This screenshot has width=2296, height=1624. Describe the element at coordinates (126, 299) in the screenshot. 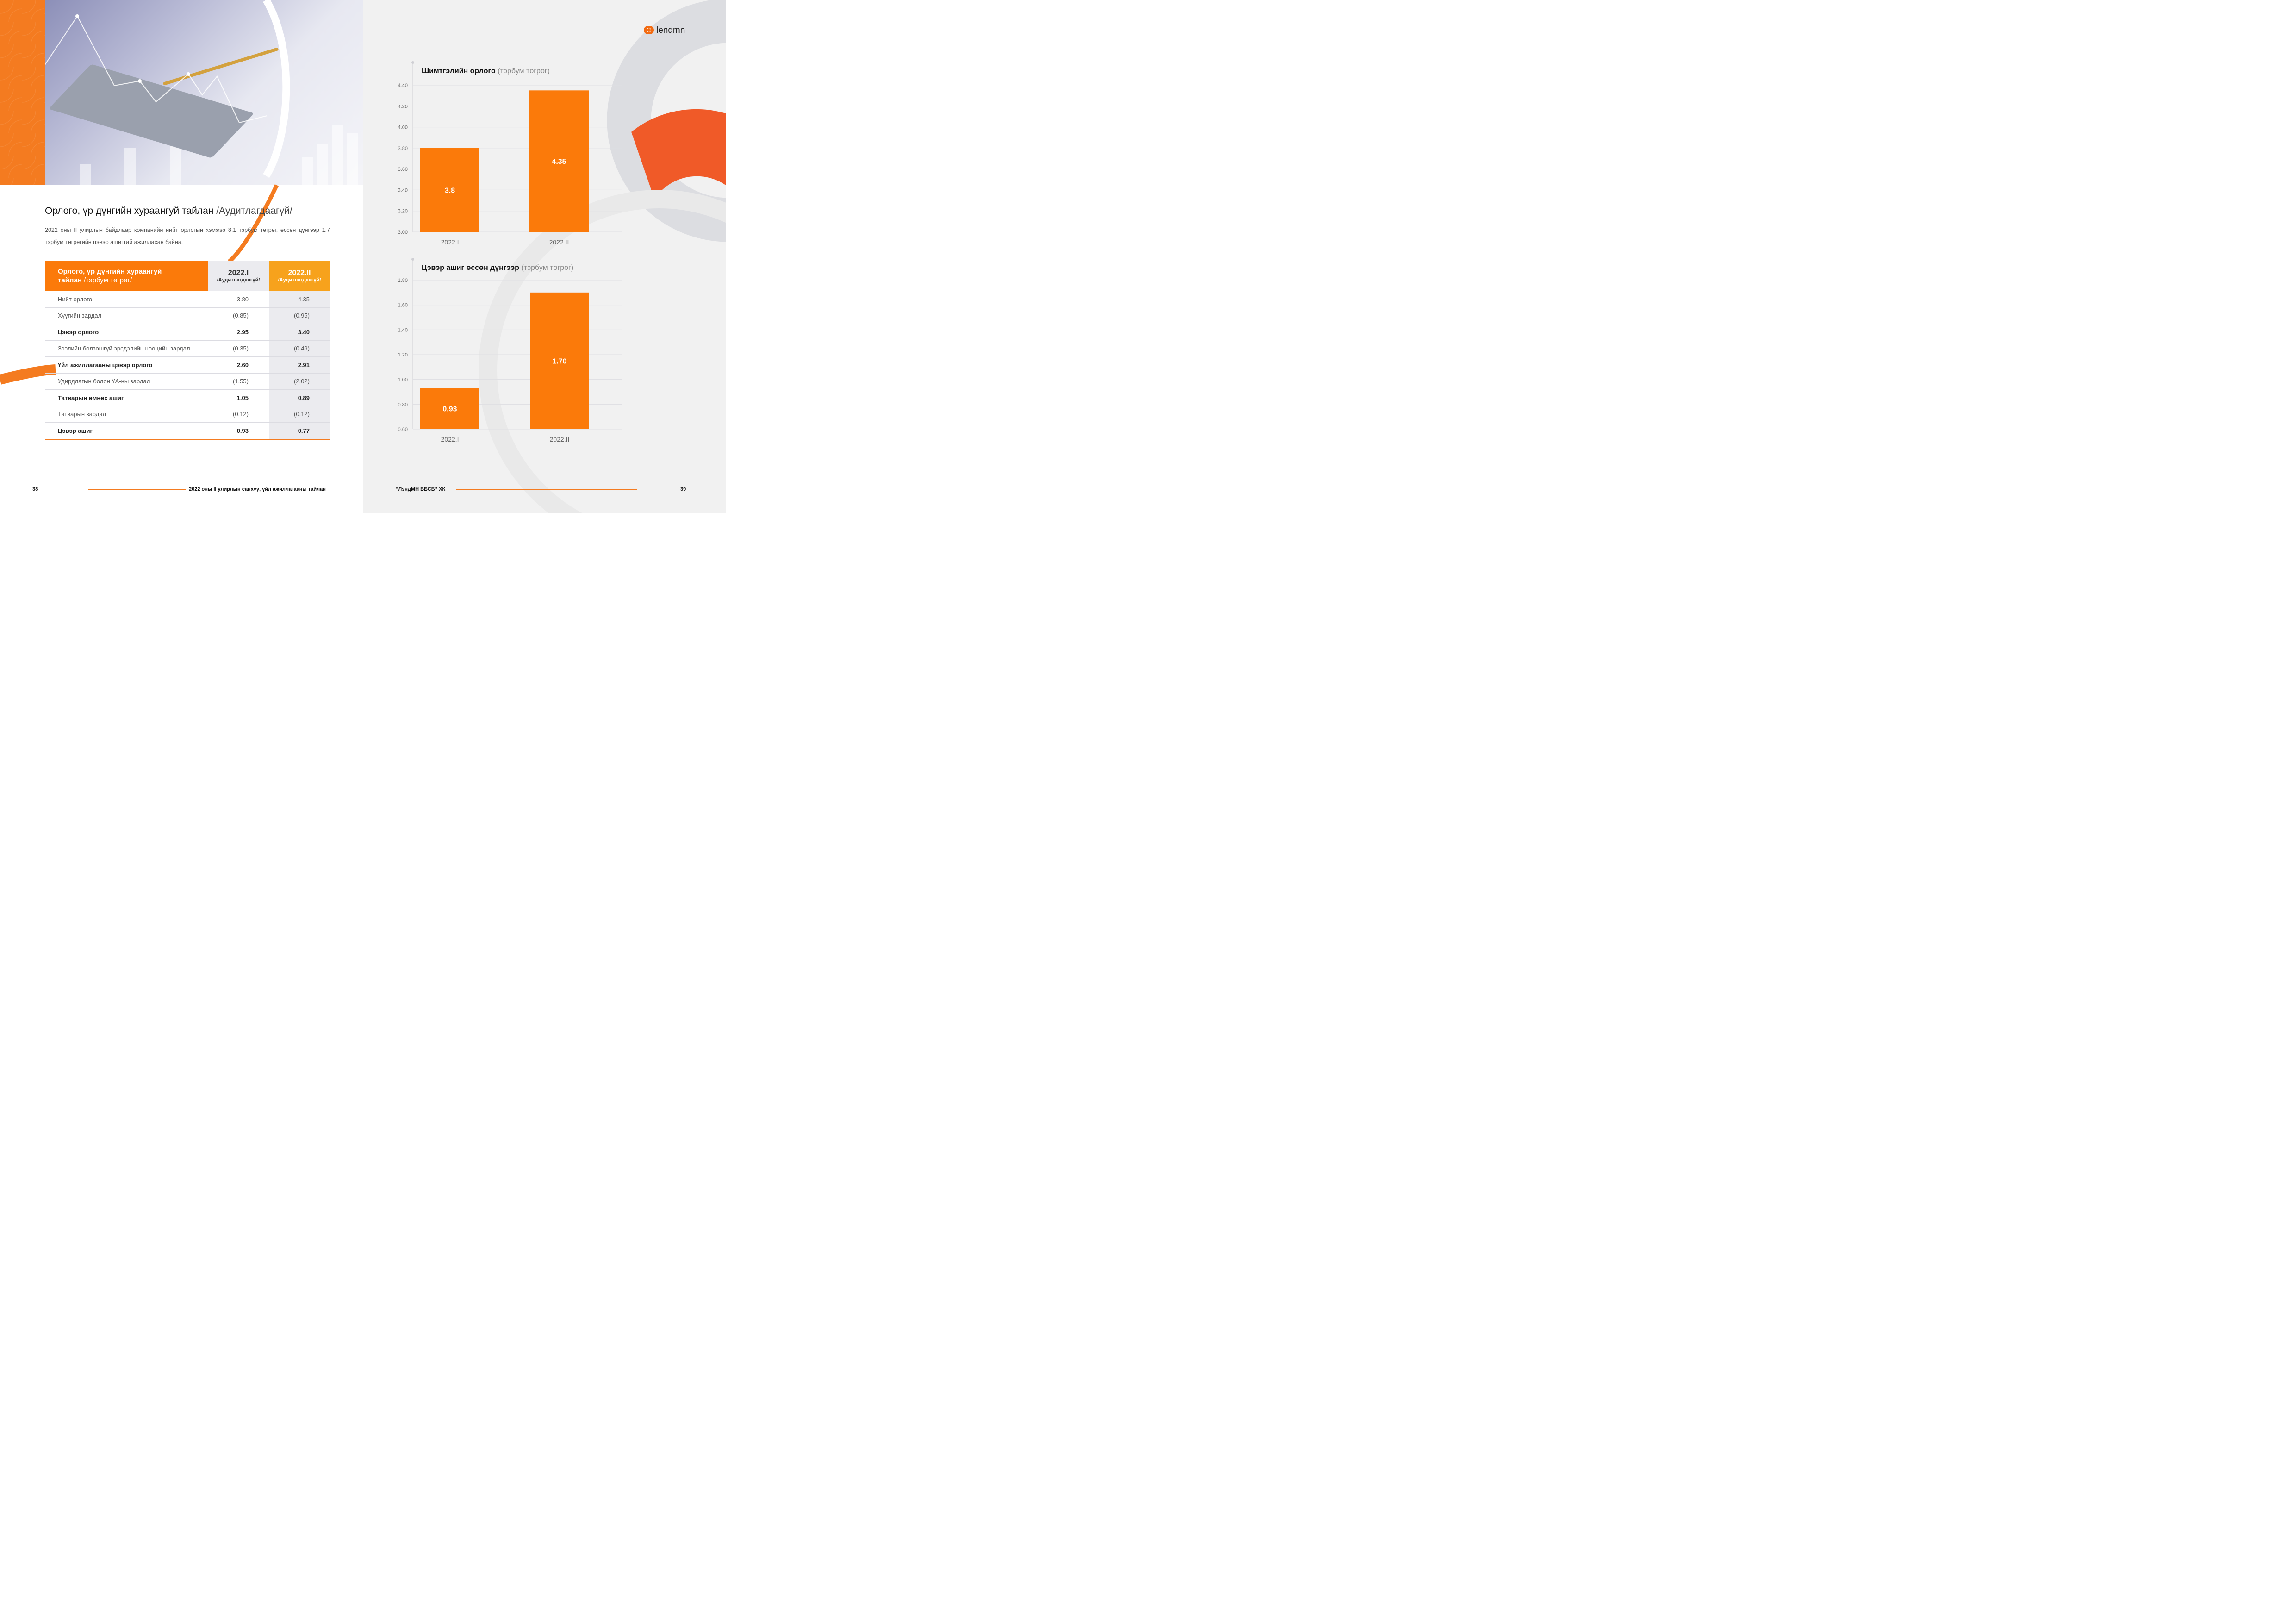

I see `row-label: Нийт орлого` at that location.